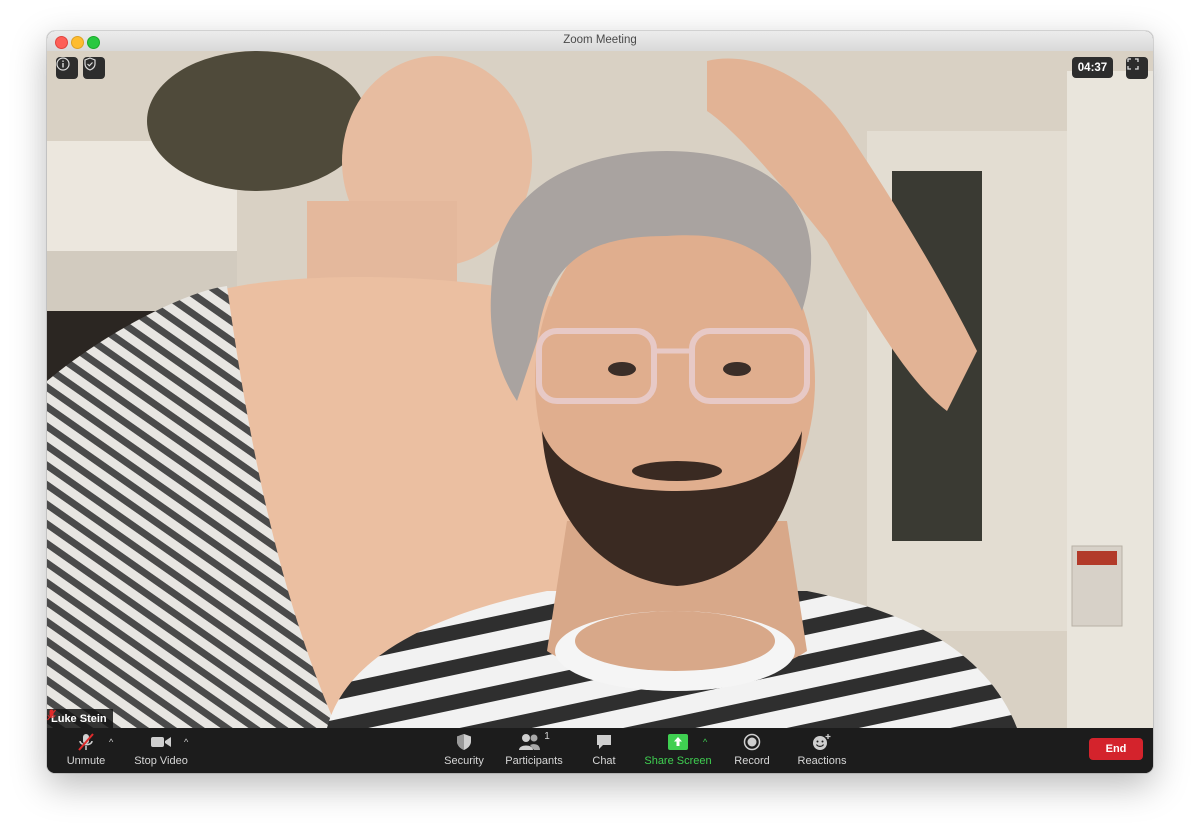 This screenshot has height=835, width=1200. Describe the element at coordinates (604, 742) in the screenshot. I see `chat-bubble-icon` at that location.